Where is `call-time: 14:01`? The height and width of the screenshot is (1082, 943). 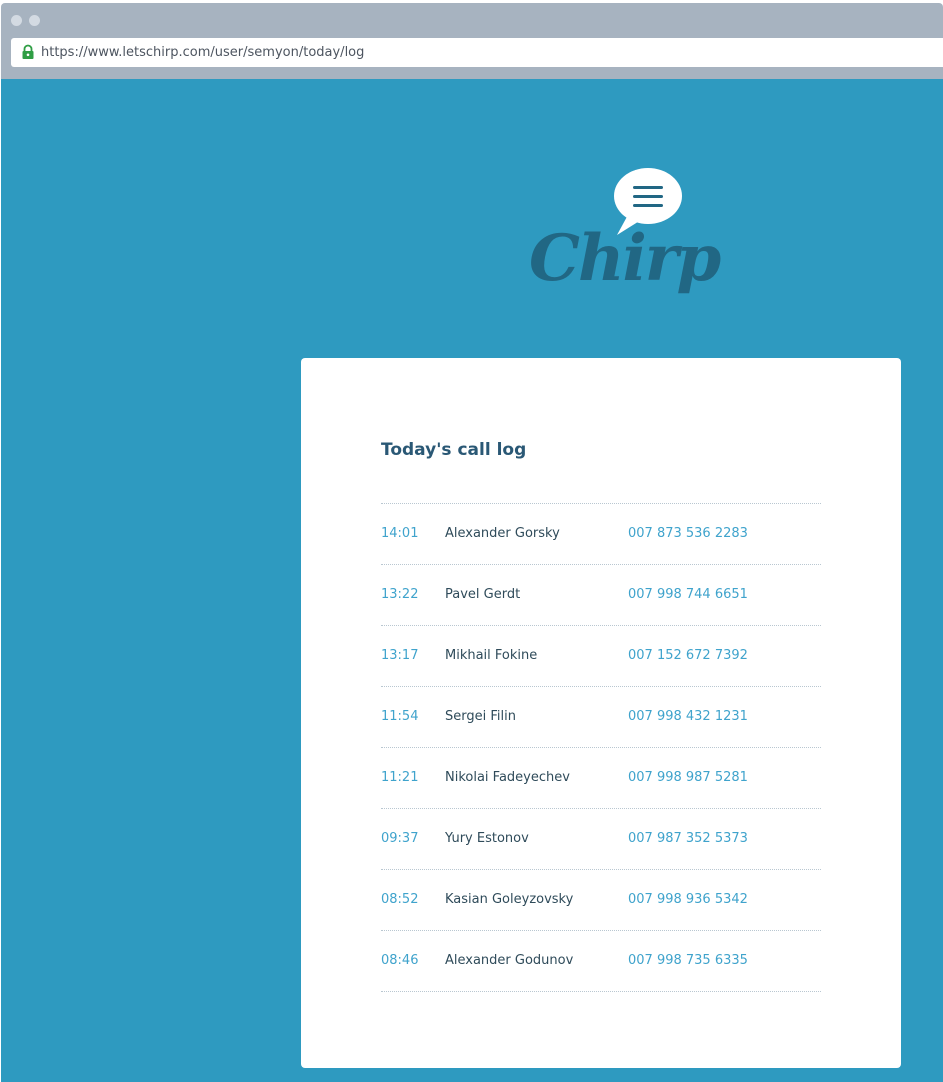 call-time: 14:01 is located at coordinates (400, 533).